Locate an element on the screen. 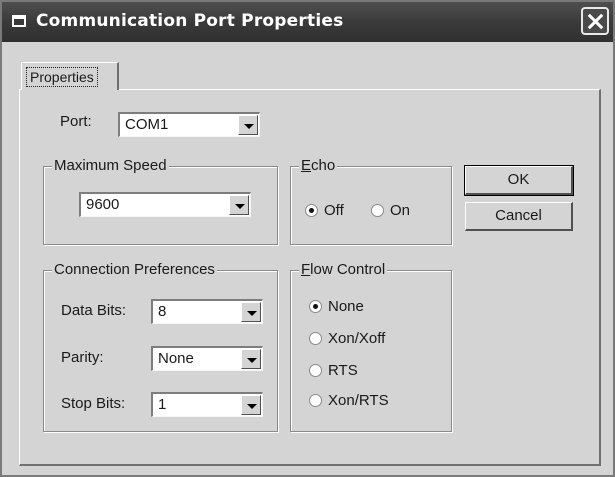 The width and height of the screenshot is (615, 477). window-title: Communication Port Properties is located at coordinates (190, 21).